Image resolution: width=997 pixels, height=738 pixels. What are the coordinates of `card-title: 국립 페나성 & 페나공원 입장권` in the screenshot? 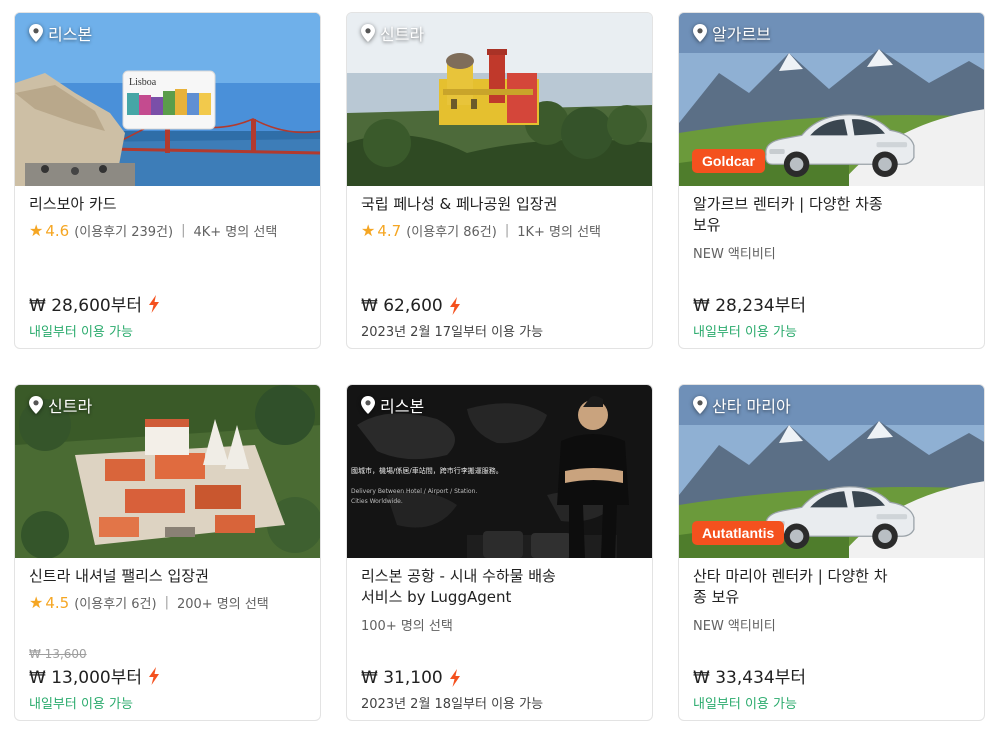 It's located at (499, 204).